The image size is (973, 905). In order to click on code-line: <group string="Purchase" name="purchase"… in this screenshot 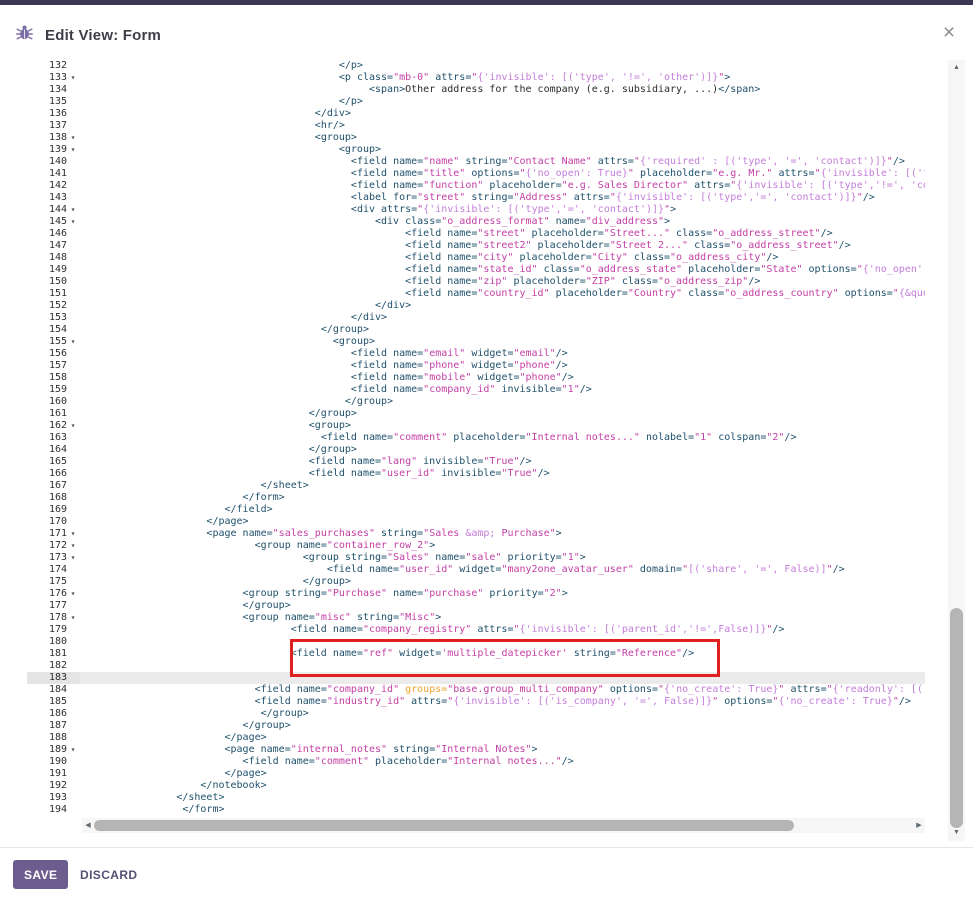, I will do `click(502, 594)`.